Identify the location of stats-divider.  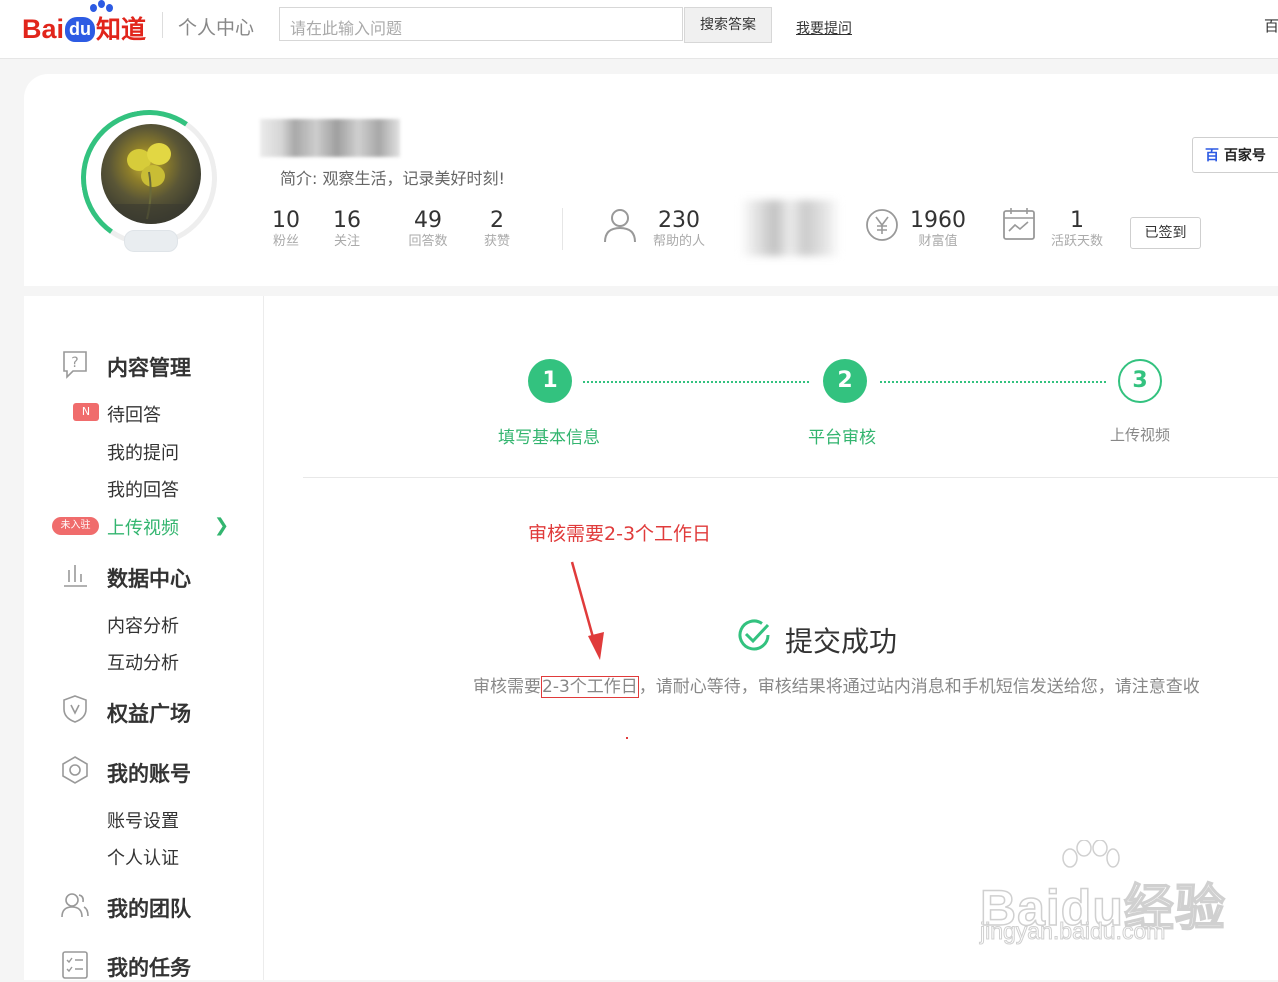
(562, 229).